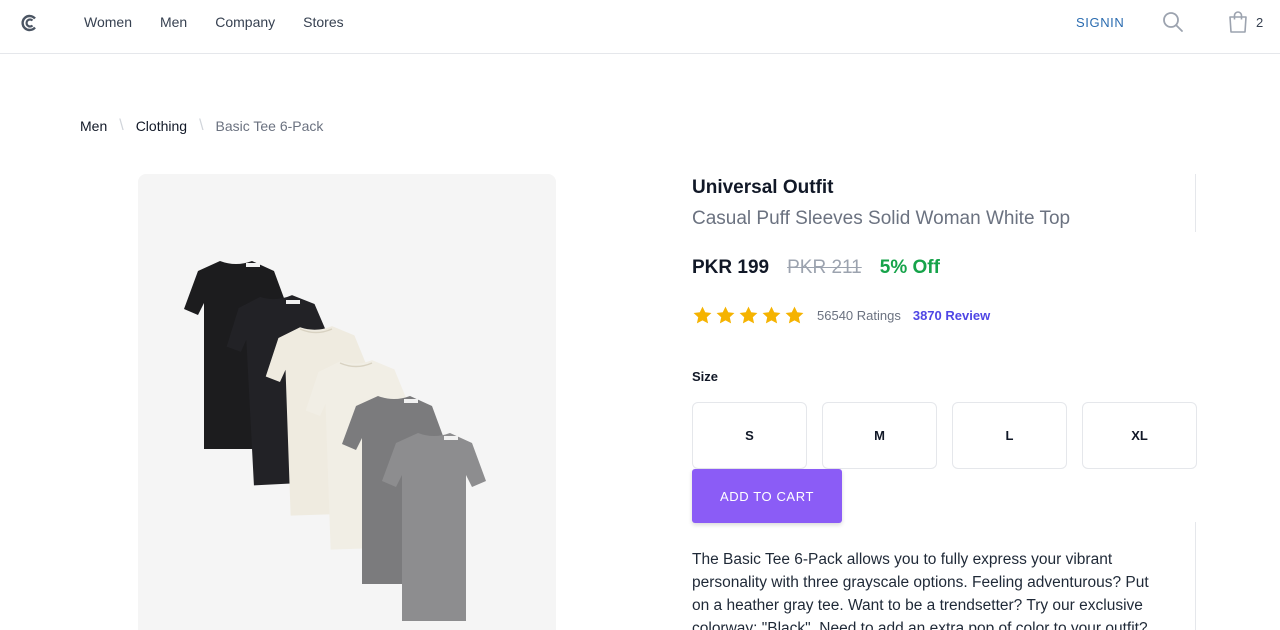 The image size is (1280, 630). I want to click on cart-button: 2, so click(1245, 22).